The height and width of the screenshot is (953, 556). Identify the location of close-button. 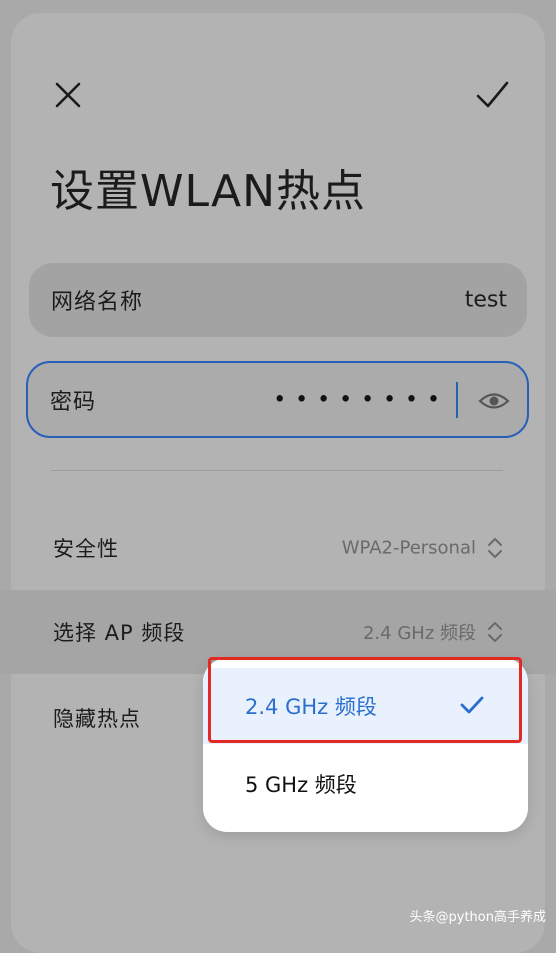
(68, 95).